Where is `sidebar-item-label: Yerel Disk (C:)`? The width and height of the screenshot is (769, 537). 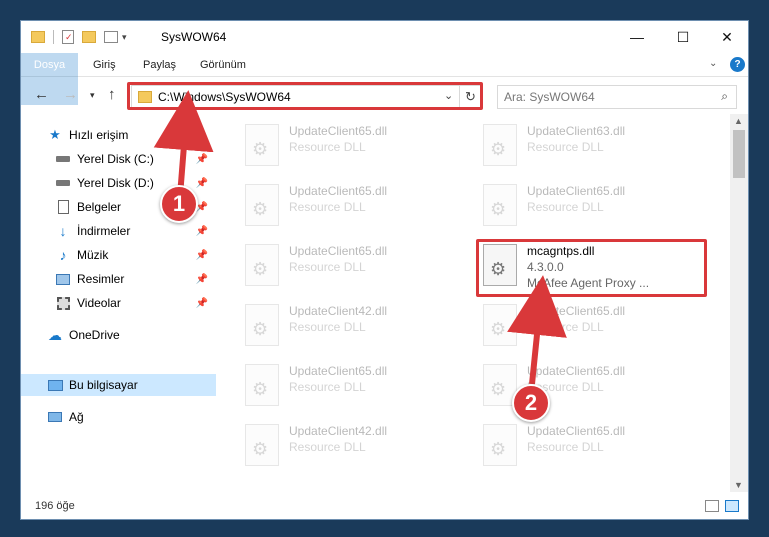
sidebar-item-label: Yerel Disk (C:) is located at coordinates (115, 159).